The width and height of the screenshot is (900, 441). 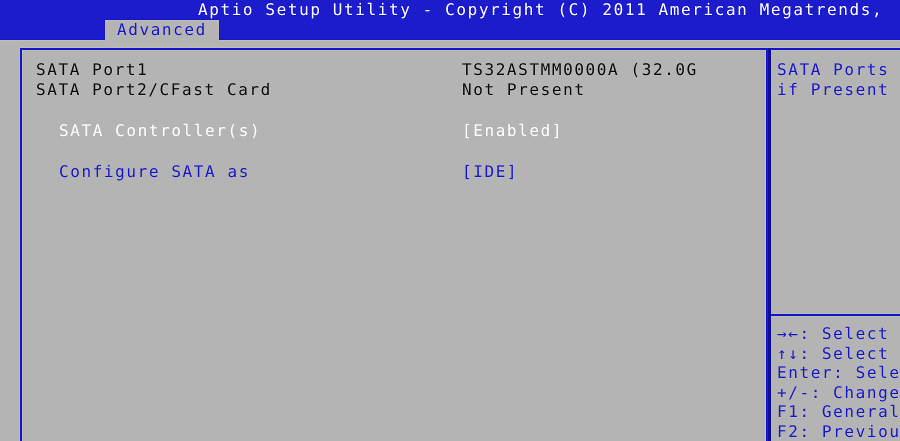 What do you see at coordinates (838, 412) in the screenshot?
I see `key-hint: F1: General` at bounding box center [838, 412].